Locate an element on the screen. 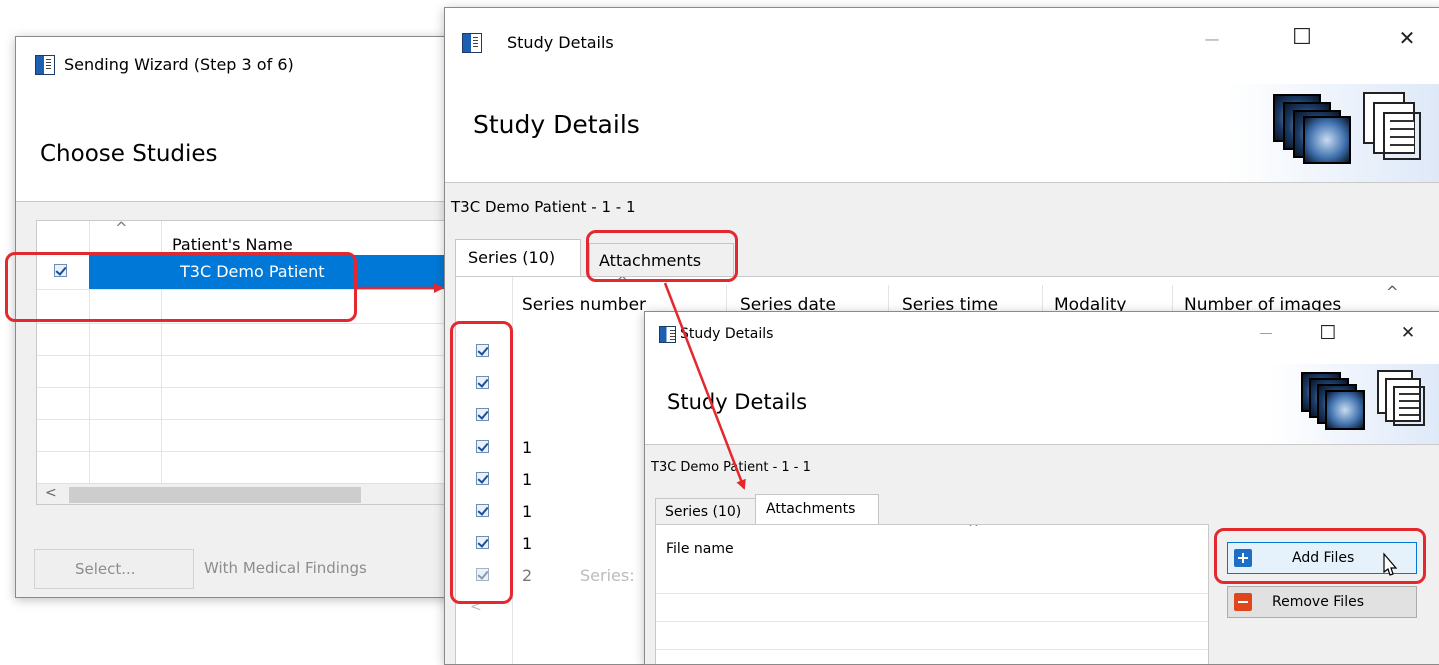  series-number: 2 is located at coordinates (527, 575).